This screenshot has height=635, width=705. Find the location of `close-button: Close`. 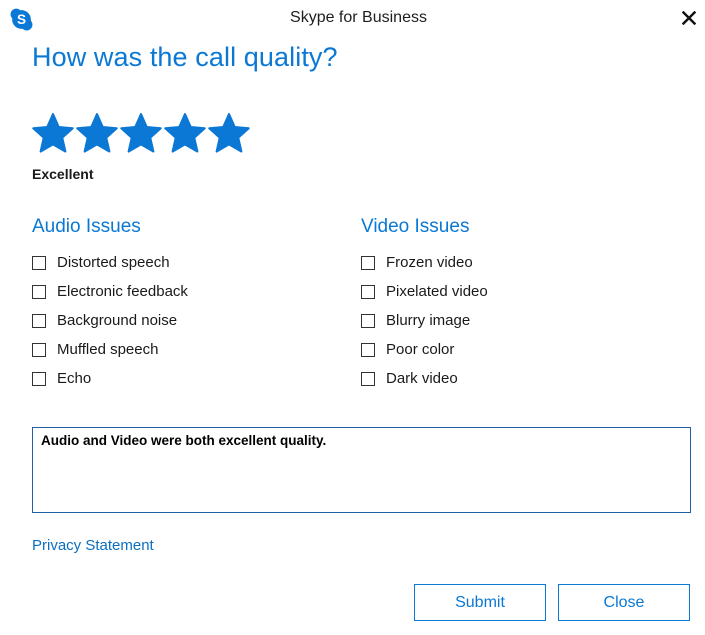

close-button: Close is located at coordinates (624, 602).